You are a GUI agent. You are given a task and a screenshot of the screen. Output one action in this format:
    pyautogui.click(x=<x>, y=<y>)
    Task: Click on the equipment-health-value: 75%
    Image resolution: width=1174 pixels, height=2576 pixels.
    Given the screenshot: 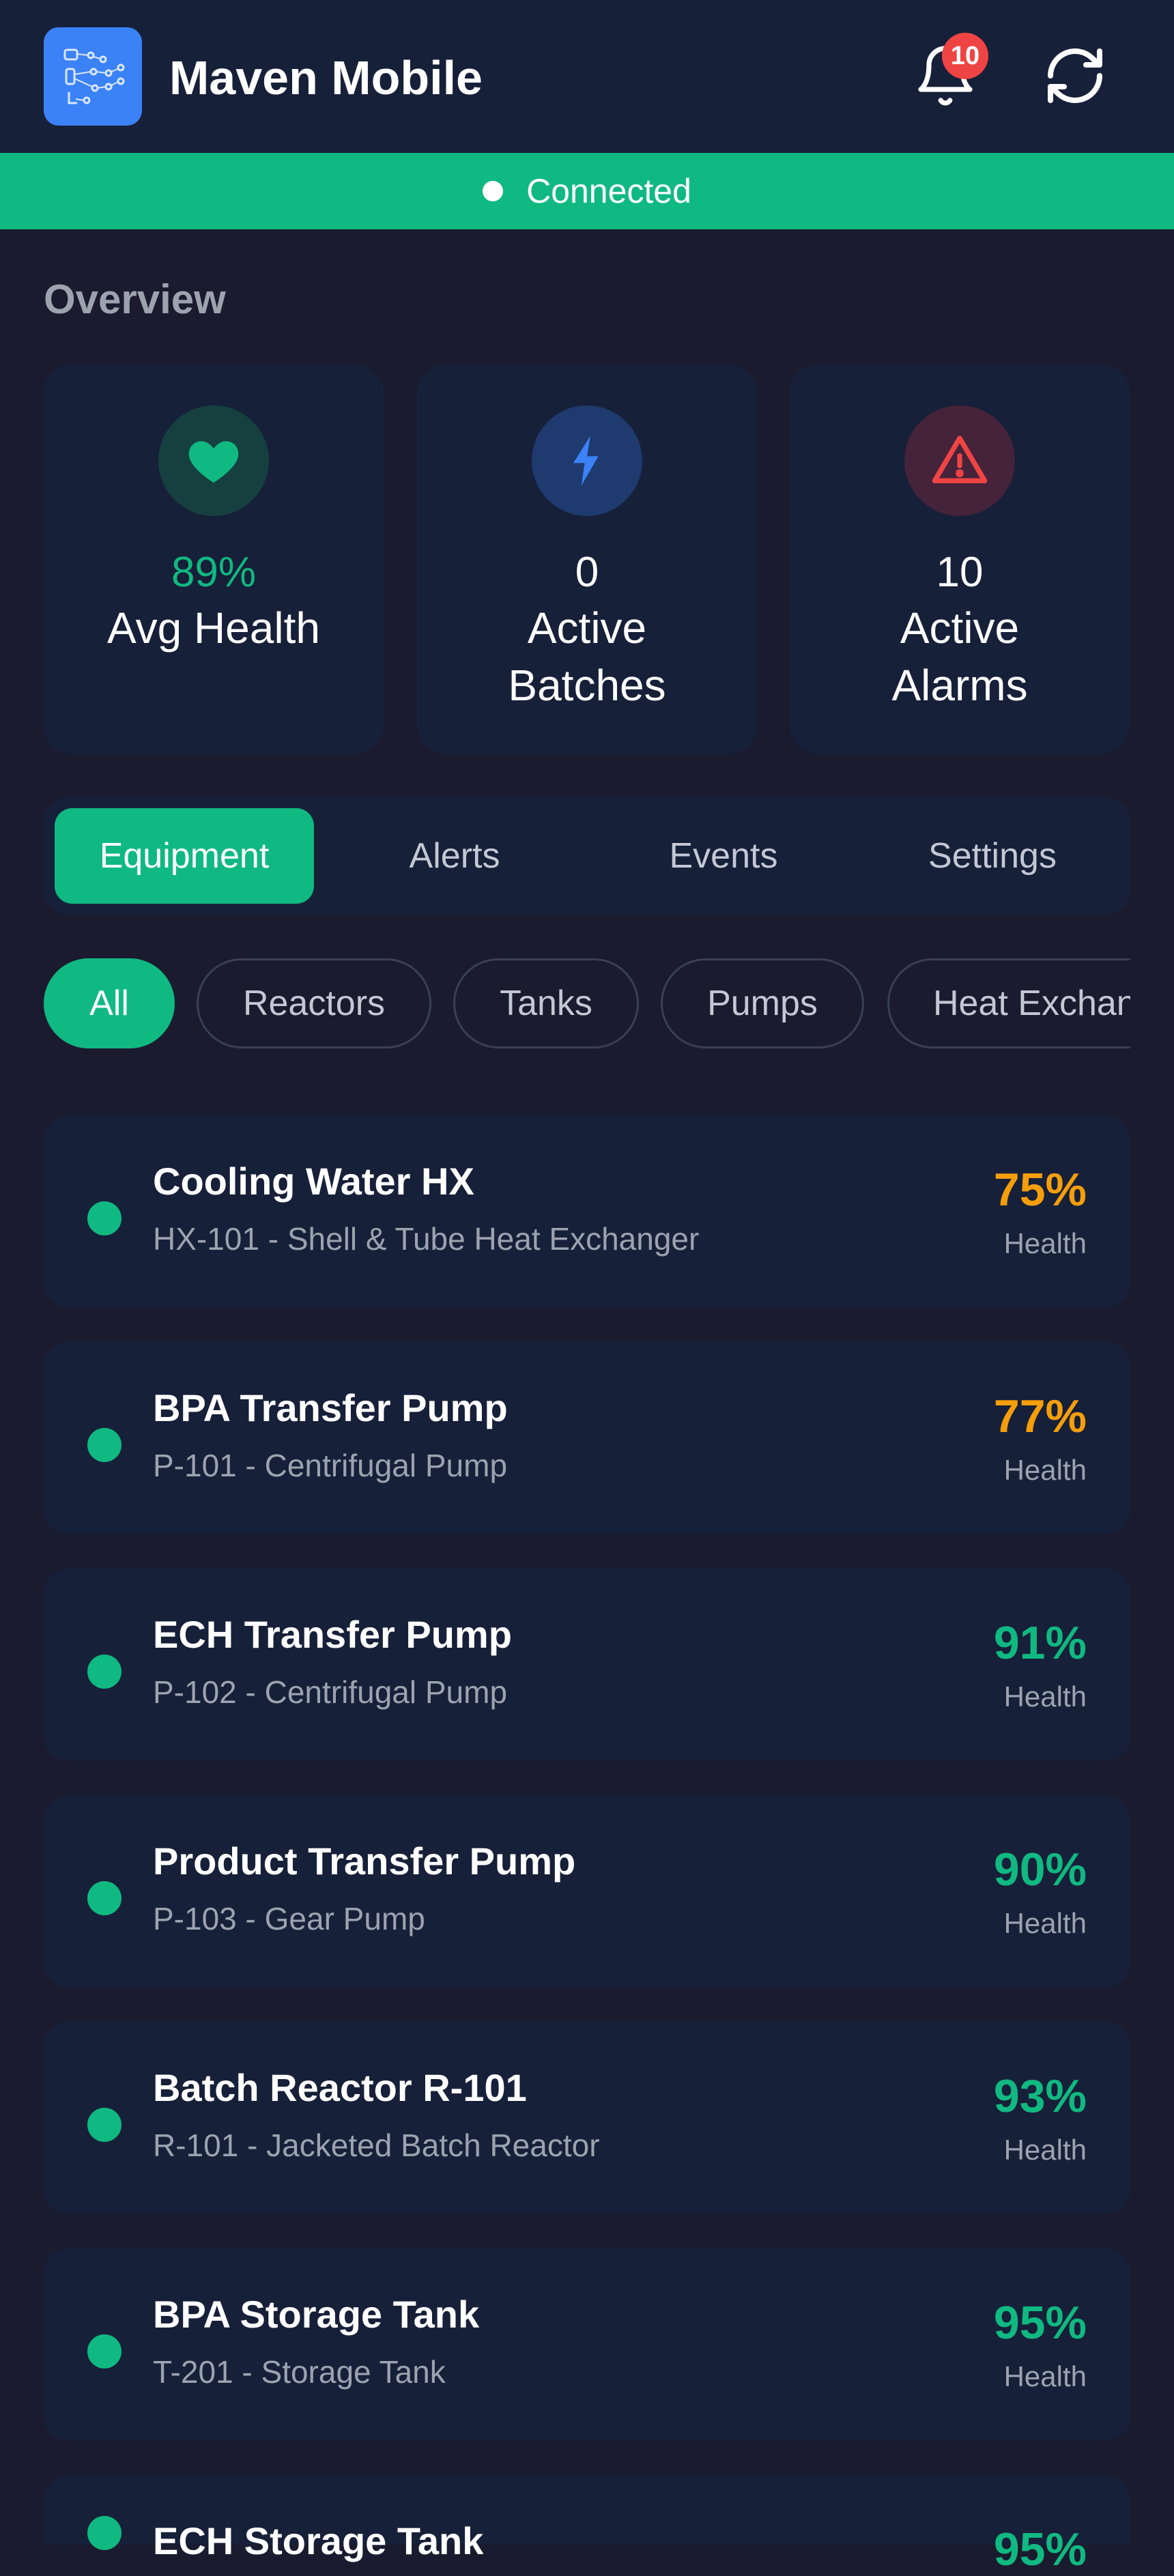 What is the action you would take?
    pyautogui.click(x=1040, y=1190)
    